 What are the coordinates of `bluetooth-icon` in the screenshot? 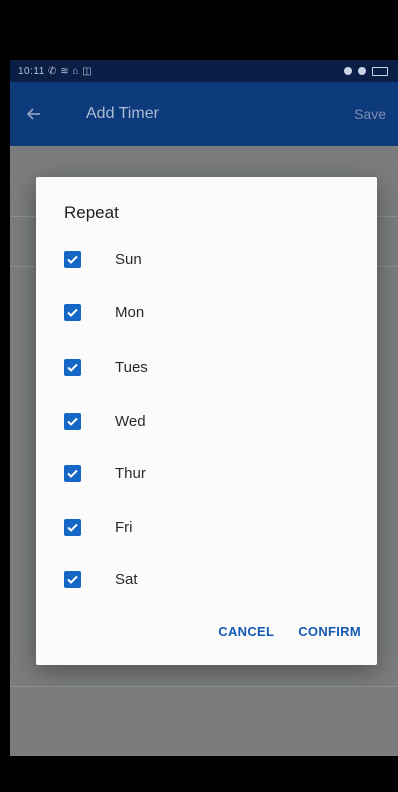 It's located at (362, 71).